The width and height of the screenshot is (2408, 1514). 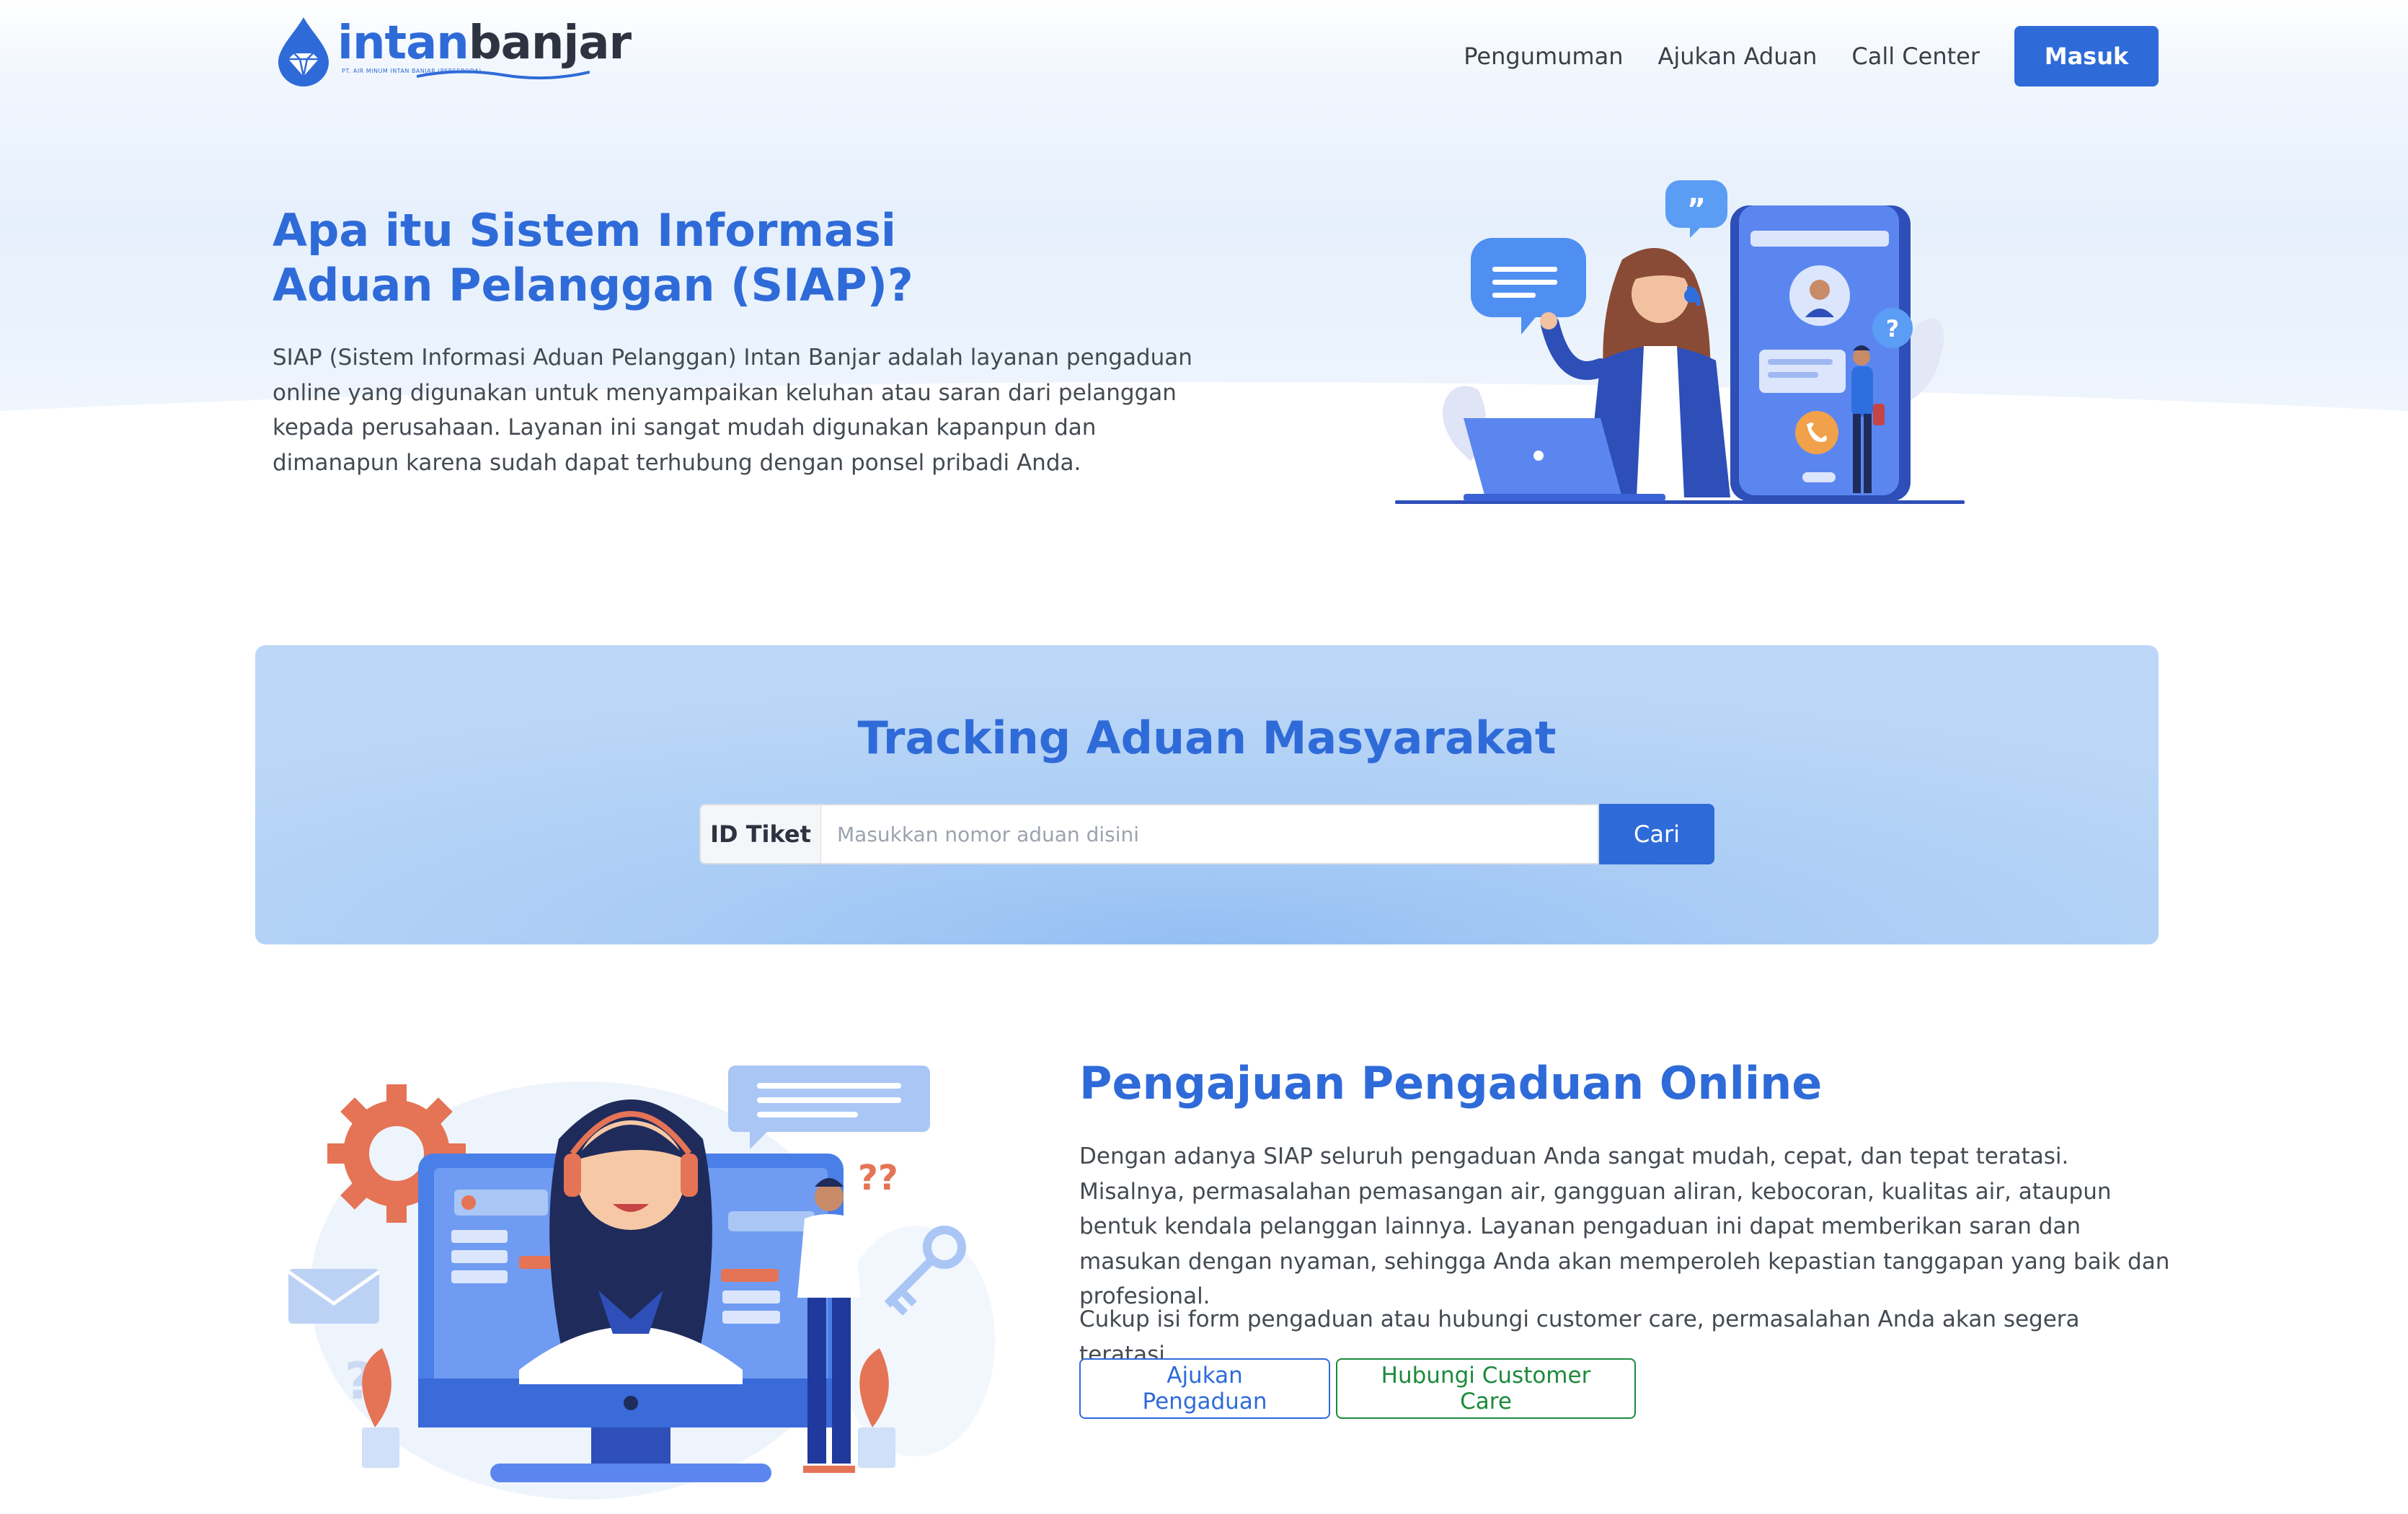 I want to click on water-drop-diamond-icon, so click(x=303, y=52).